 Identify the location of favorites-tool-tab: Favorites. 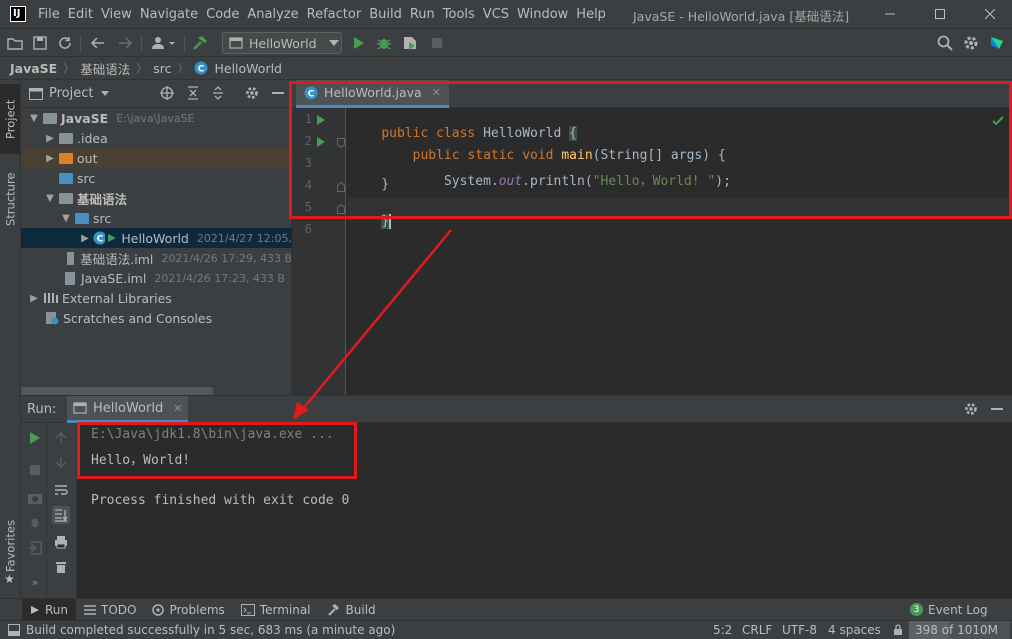
(10, 546).